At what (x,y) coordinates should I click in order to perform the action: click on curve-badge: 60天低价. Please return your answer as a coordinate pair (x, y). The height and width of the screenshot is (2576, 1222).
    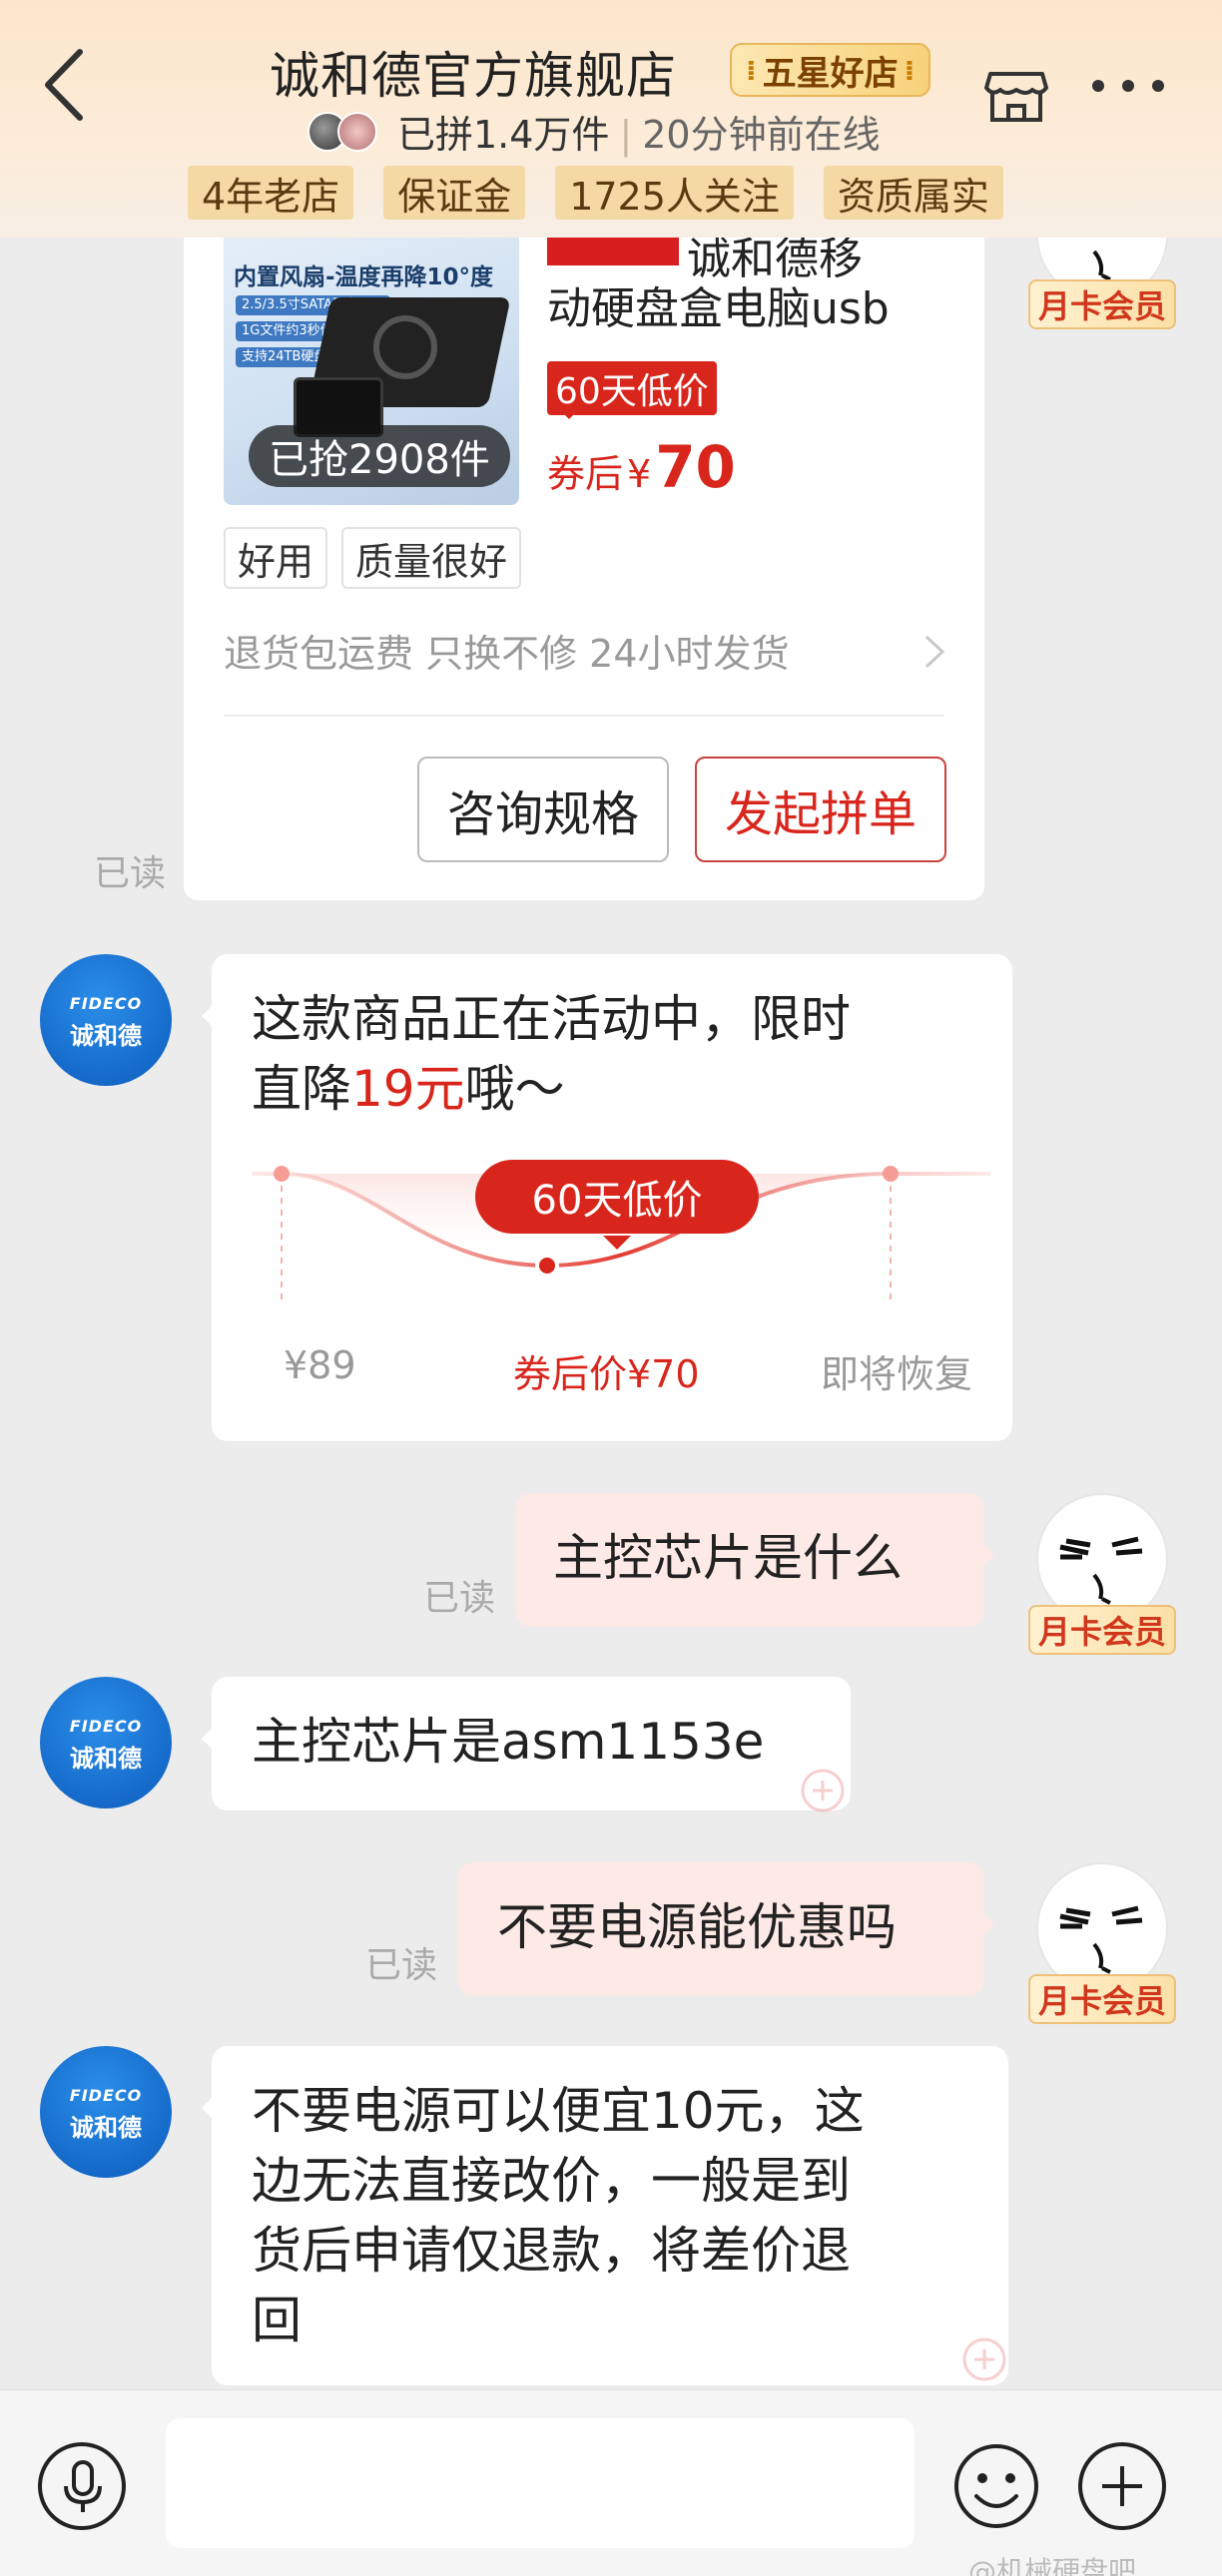
    Looking at the image, I should click on (617, 1205).